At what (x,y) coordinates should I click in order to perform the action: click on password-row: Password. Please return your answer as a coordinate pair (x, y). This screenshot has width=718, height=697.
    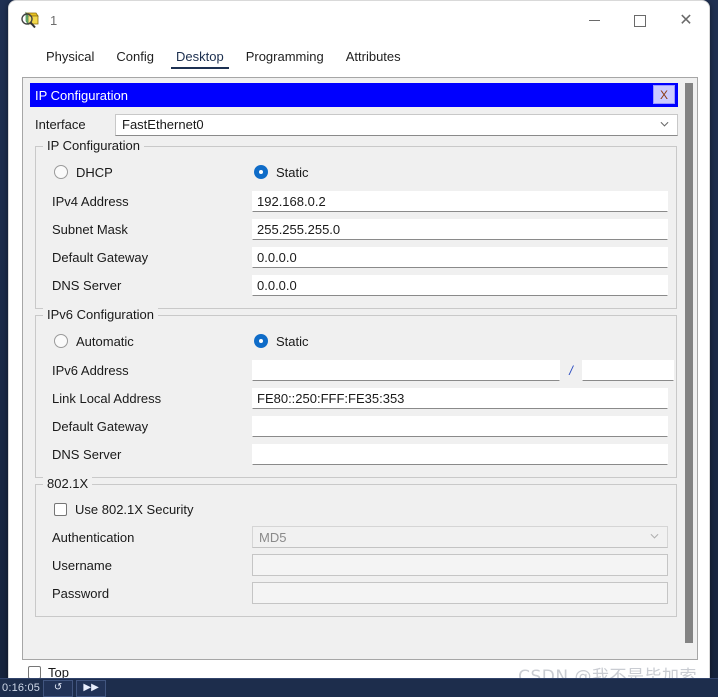
    Looking at the image, I should click on (356, 593).